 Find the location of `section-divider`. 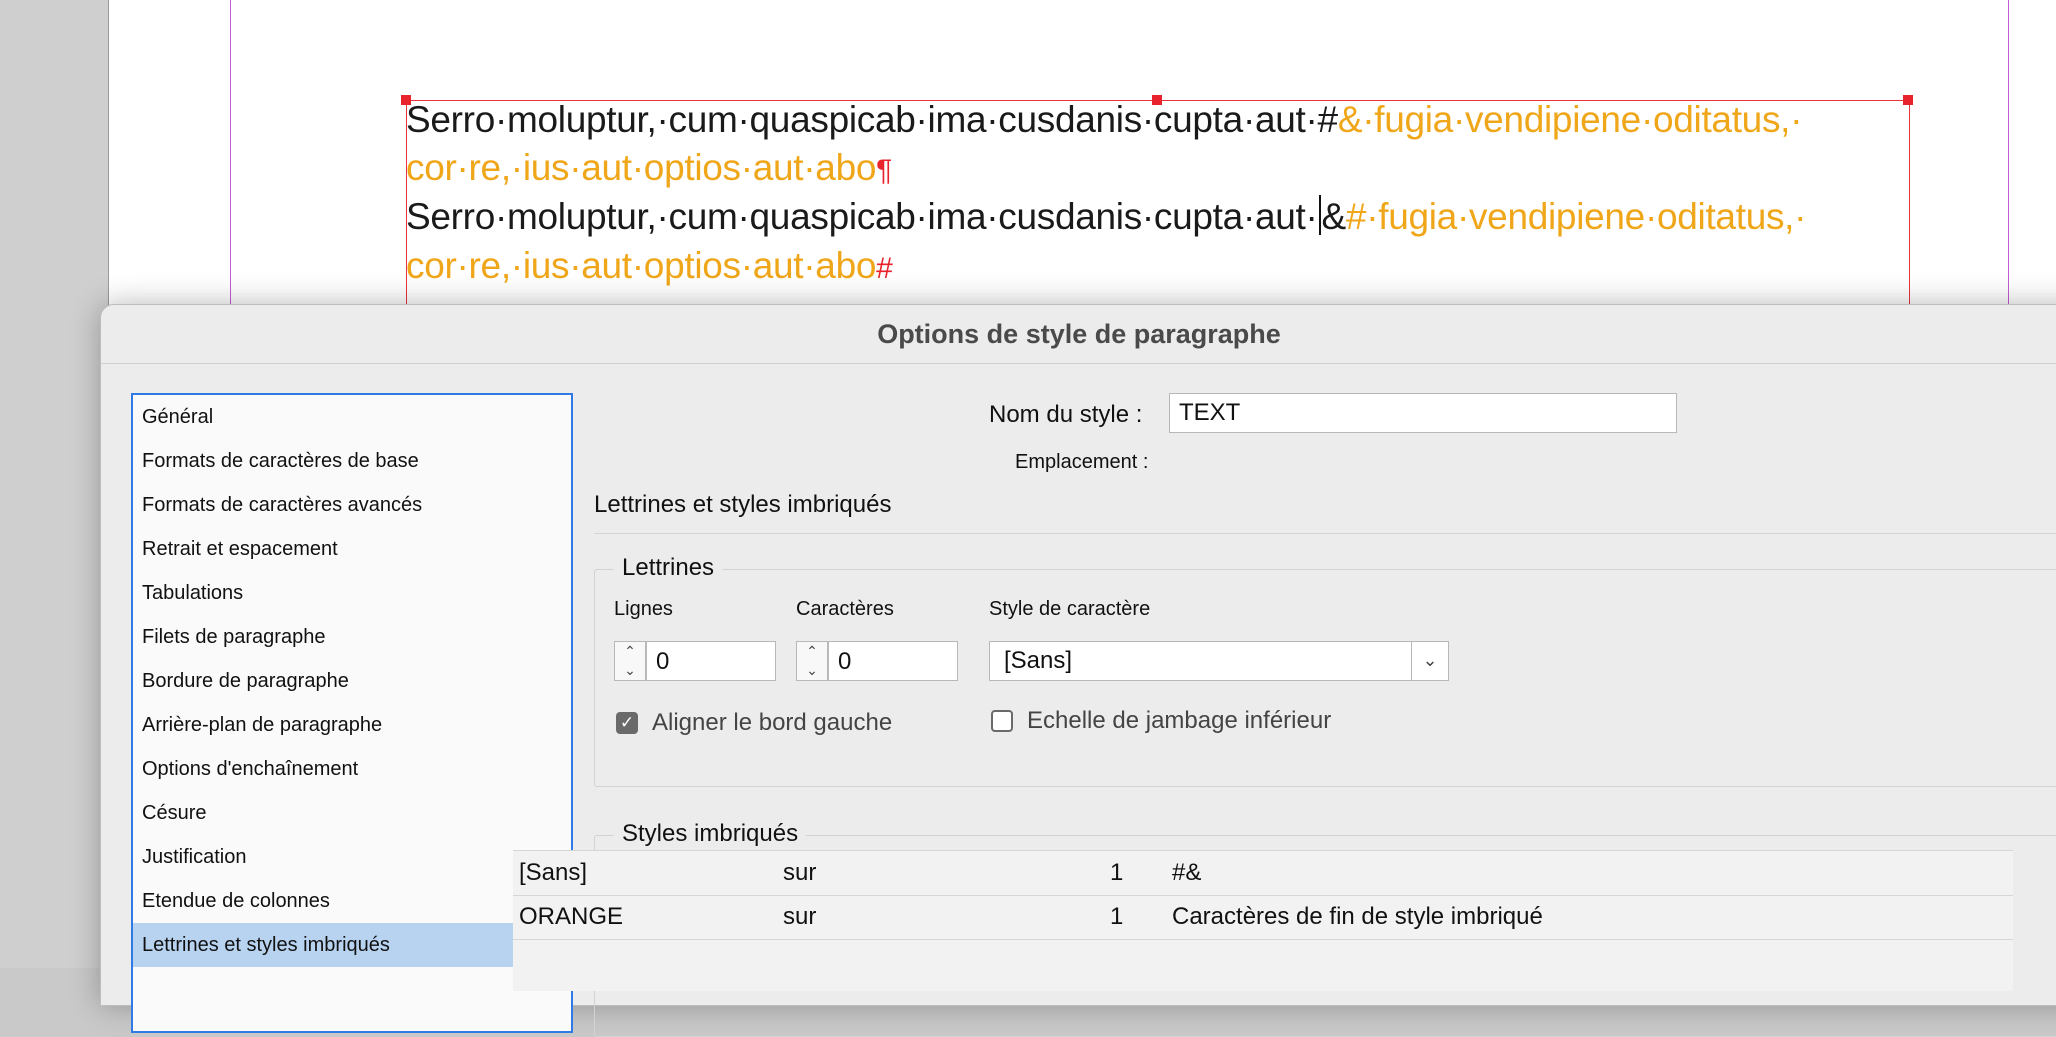

section-divider is located at coordinates (1325, 533).